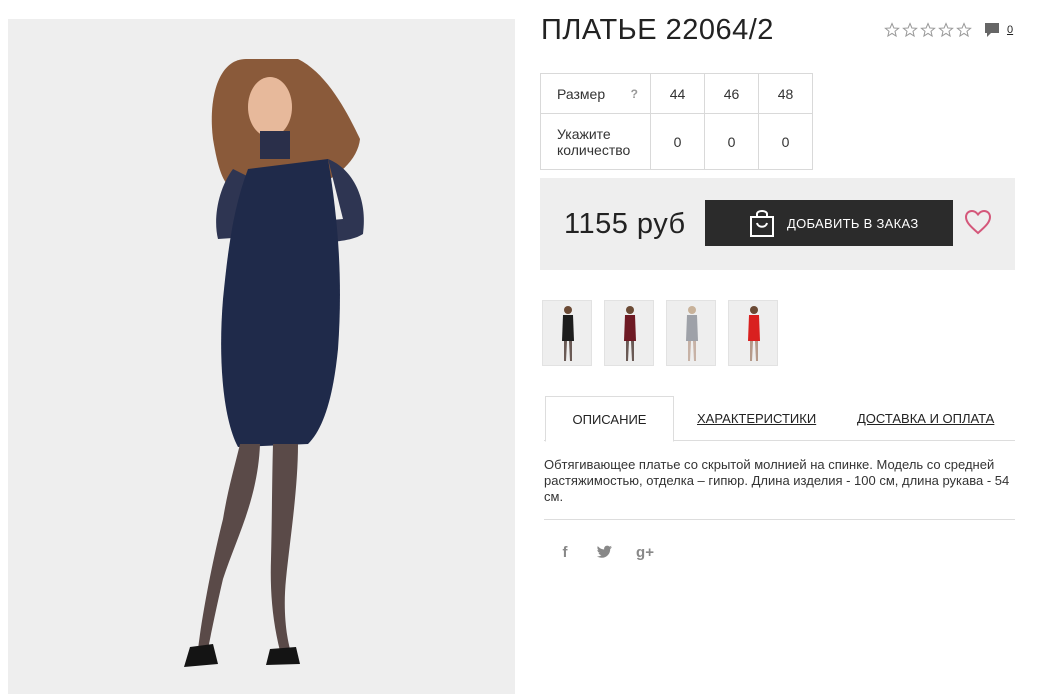 Image resolution: width=1050 pixels, height=694 pixels. I want to click on size-option-48: 48, so click(785, 93).